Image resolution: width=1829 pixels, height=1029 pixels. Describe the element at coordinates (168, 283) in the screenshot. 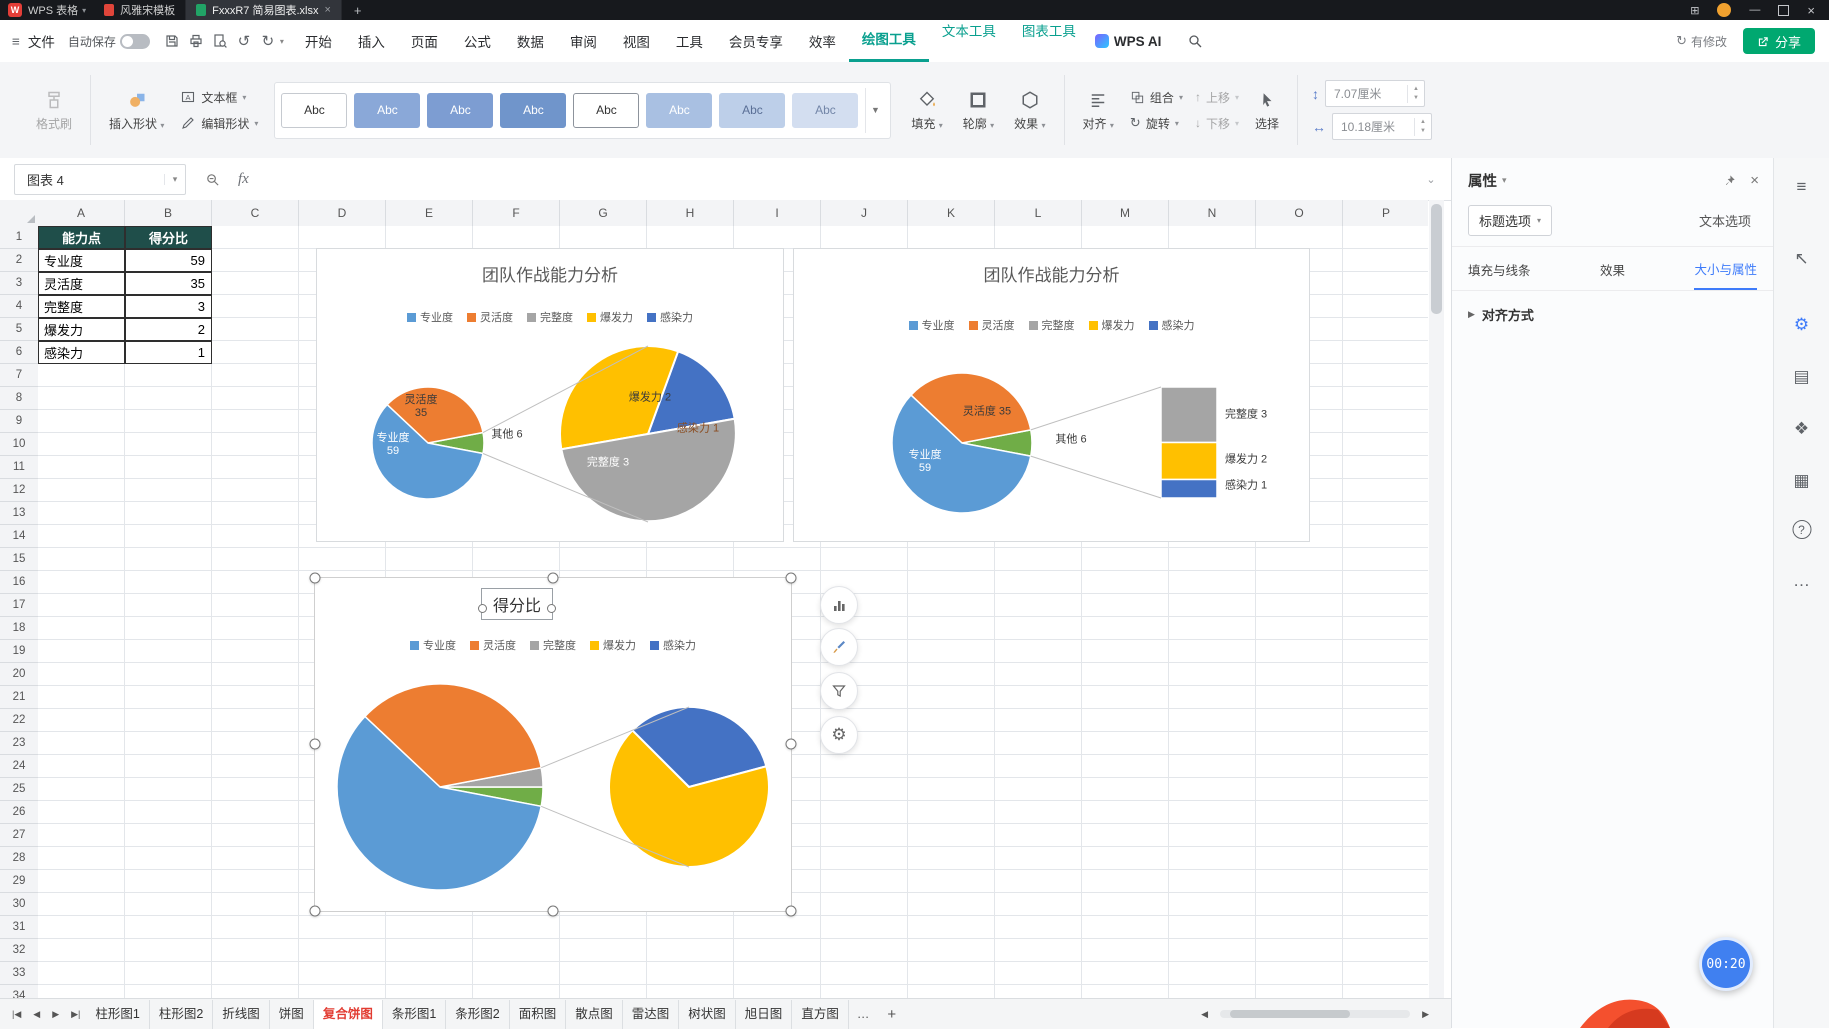

I see `table-cell: 35` at that location.